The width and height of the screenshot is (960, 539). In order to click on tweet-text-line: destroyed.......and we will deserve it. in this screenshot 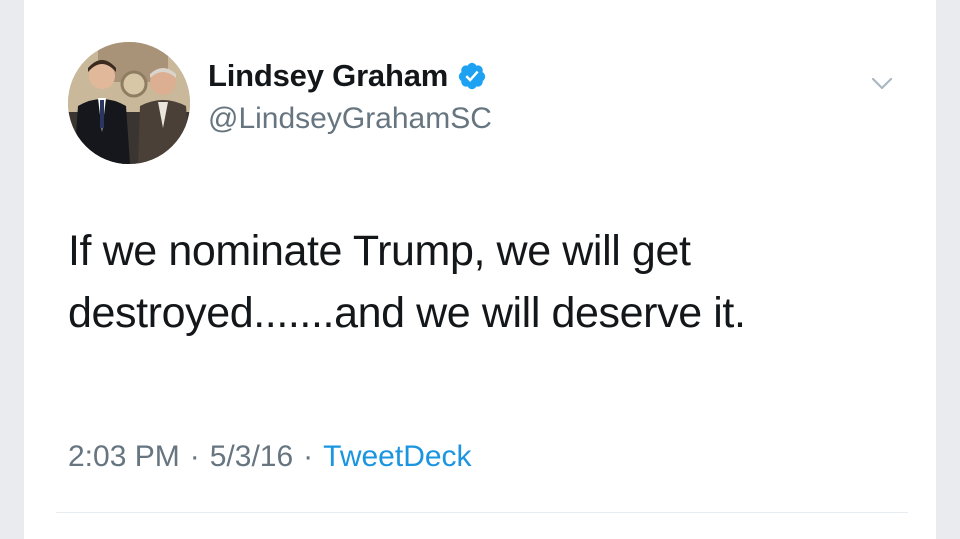, I will do `click(407, 313)`.